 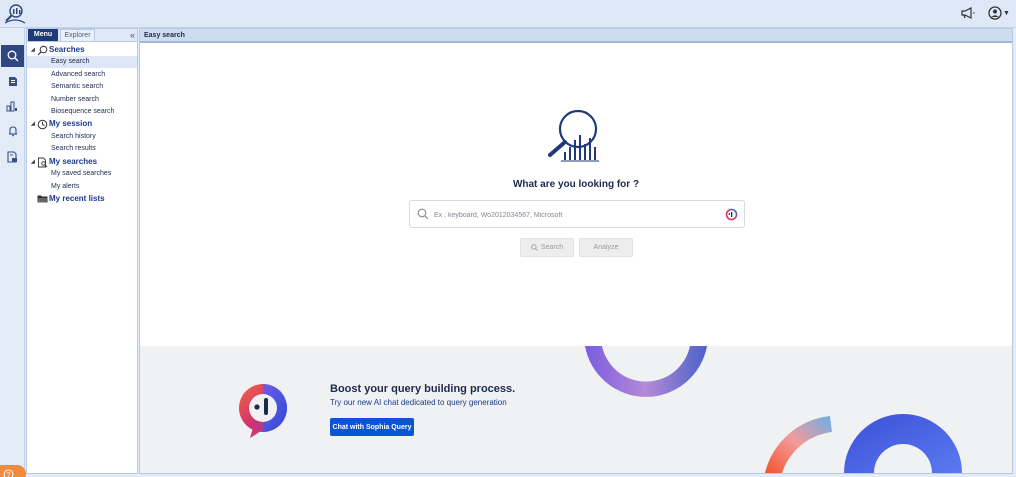 What do you see at coordinates (77, 35) in the screenshot?
I see `tab-explorer: Explorer` at bounding box center [77, 35].